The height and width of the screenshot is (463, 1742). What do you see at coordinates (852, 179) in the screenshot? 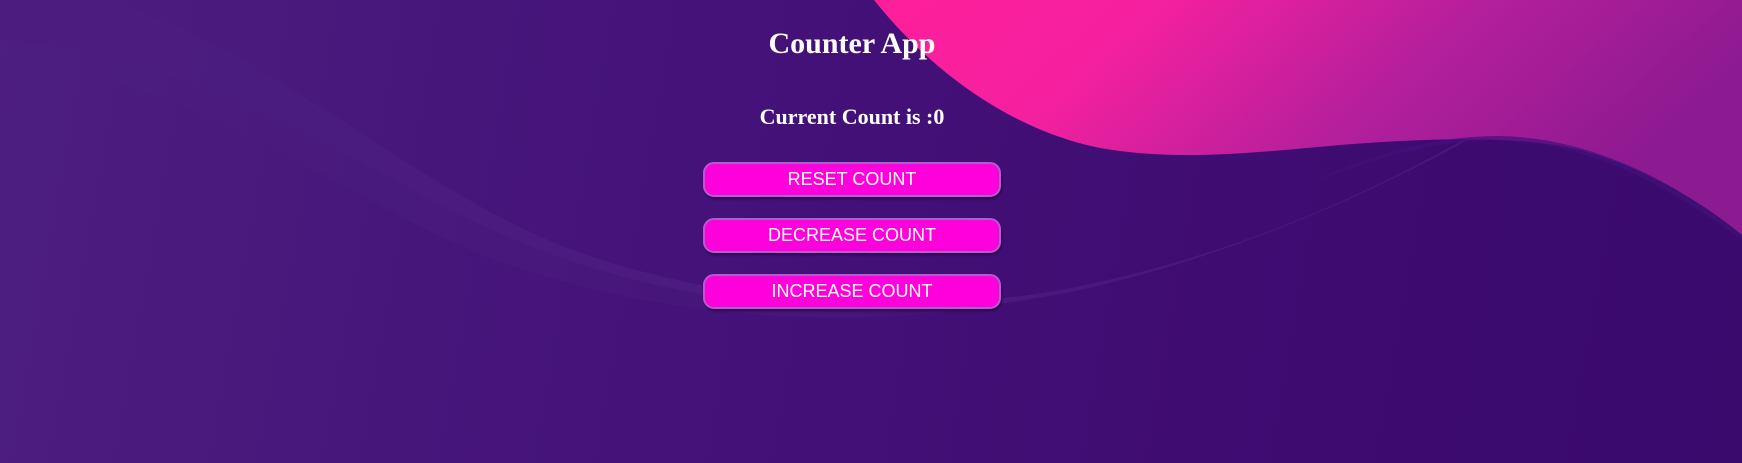
I see `reset-count-button: RESET COUNT` at bounding box center [852, 179].